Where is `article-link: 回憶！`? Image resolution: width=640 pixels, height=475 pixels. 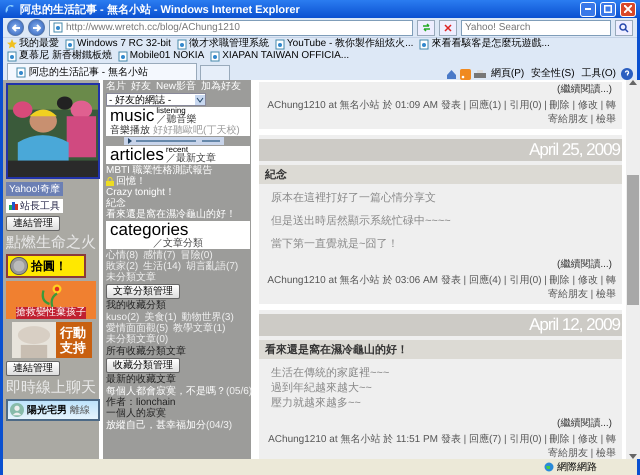 article-link: 回憶！ is located at coordinates (171, 181).